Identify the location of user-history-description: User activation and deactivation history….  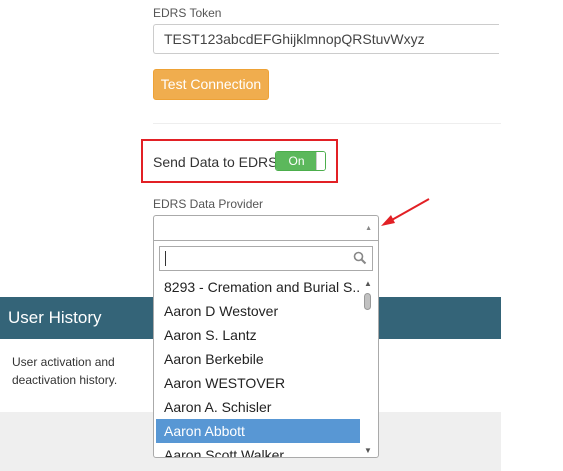
(65, 371).